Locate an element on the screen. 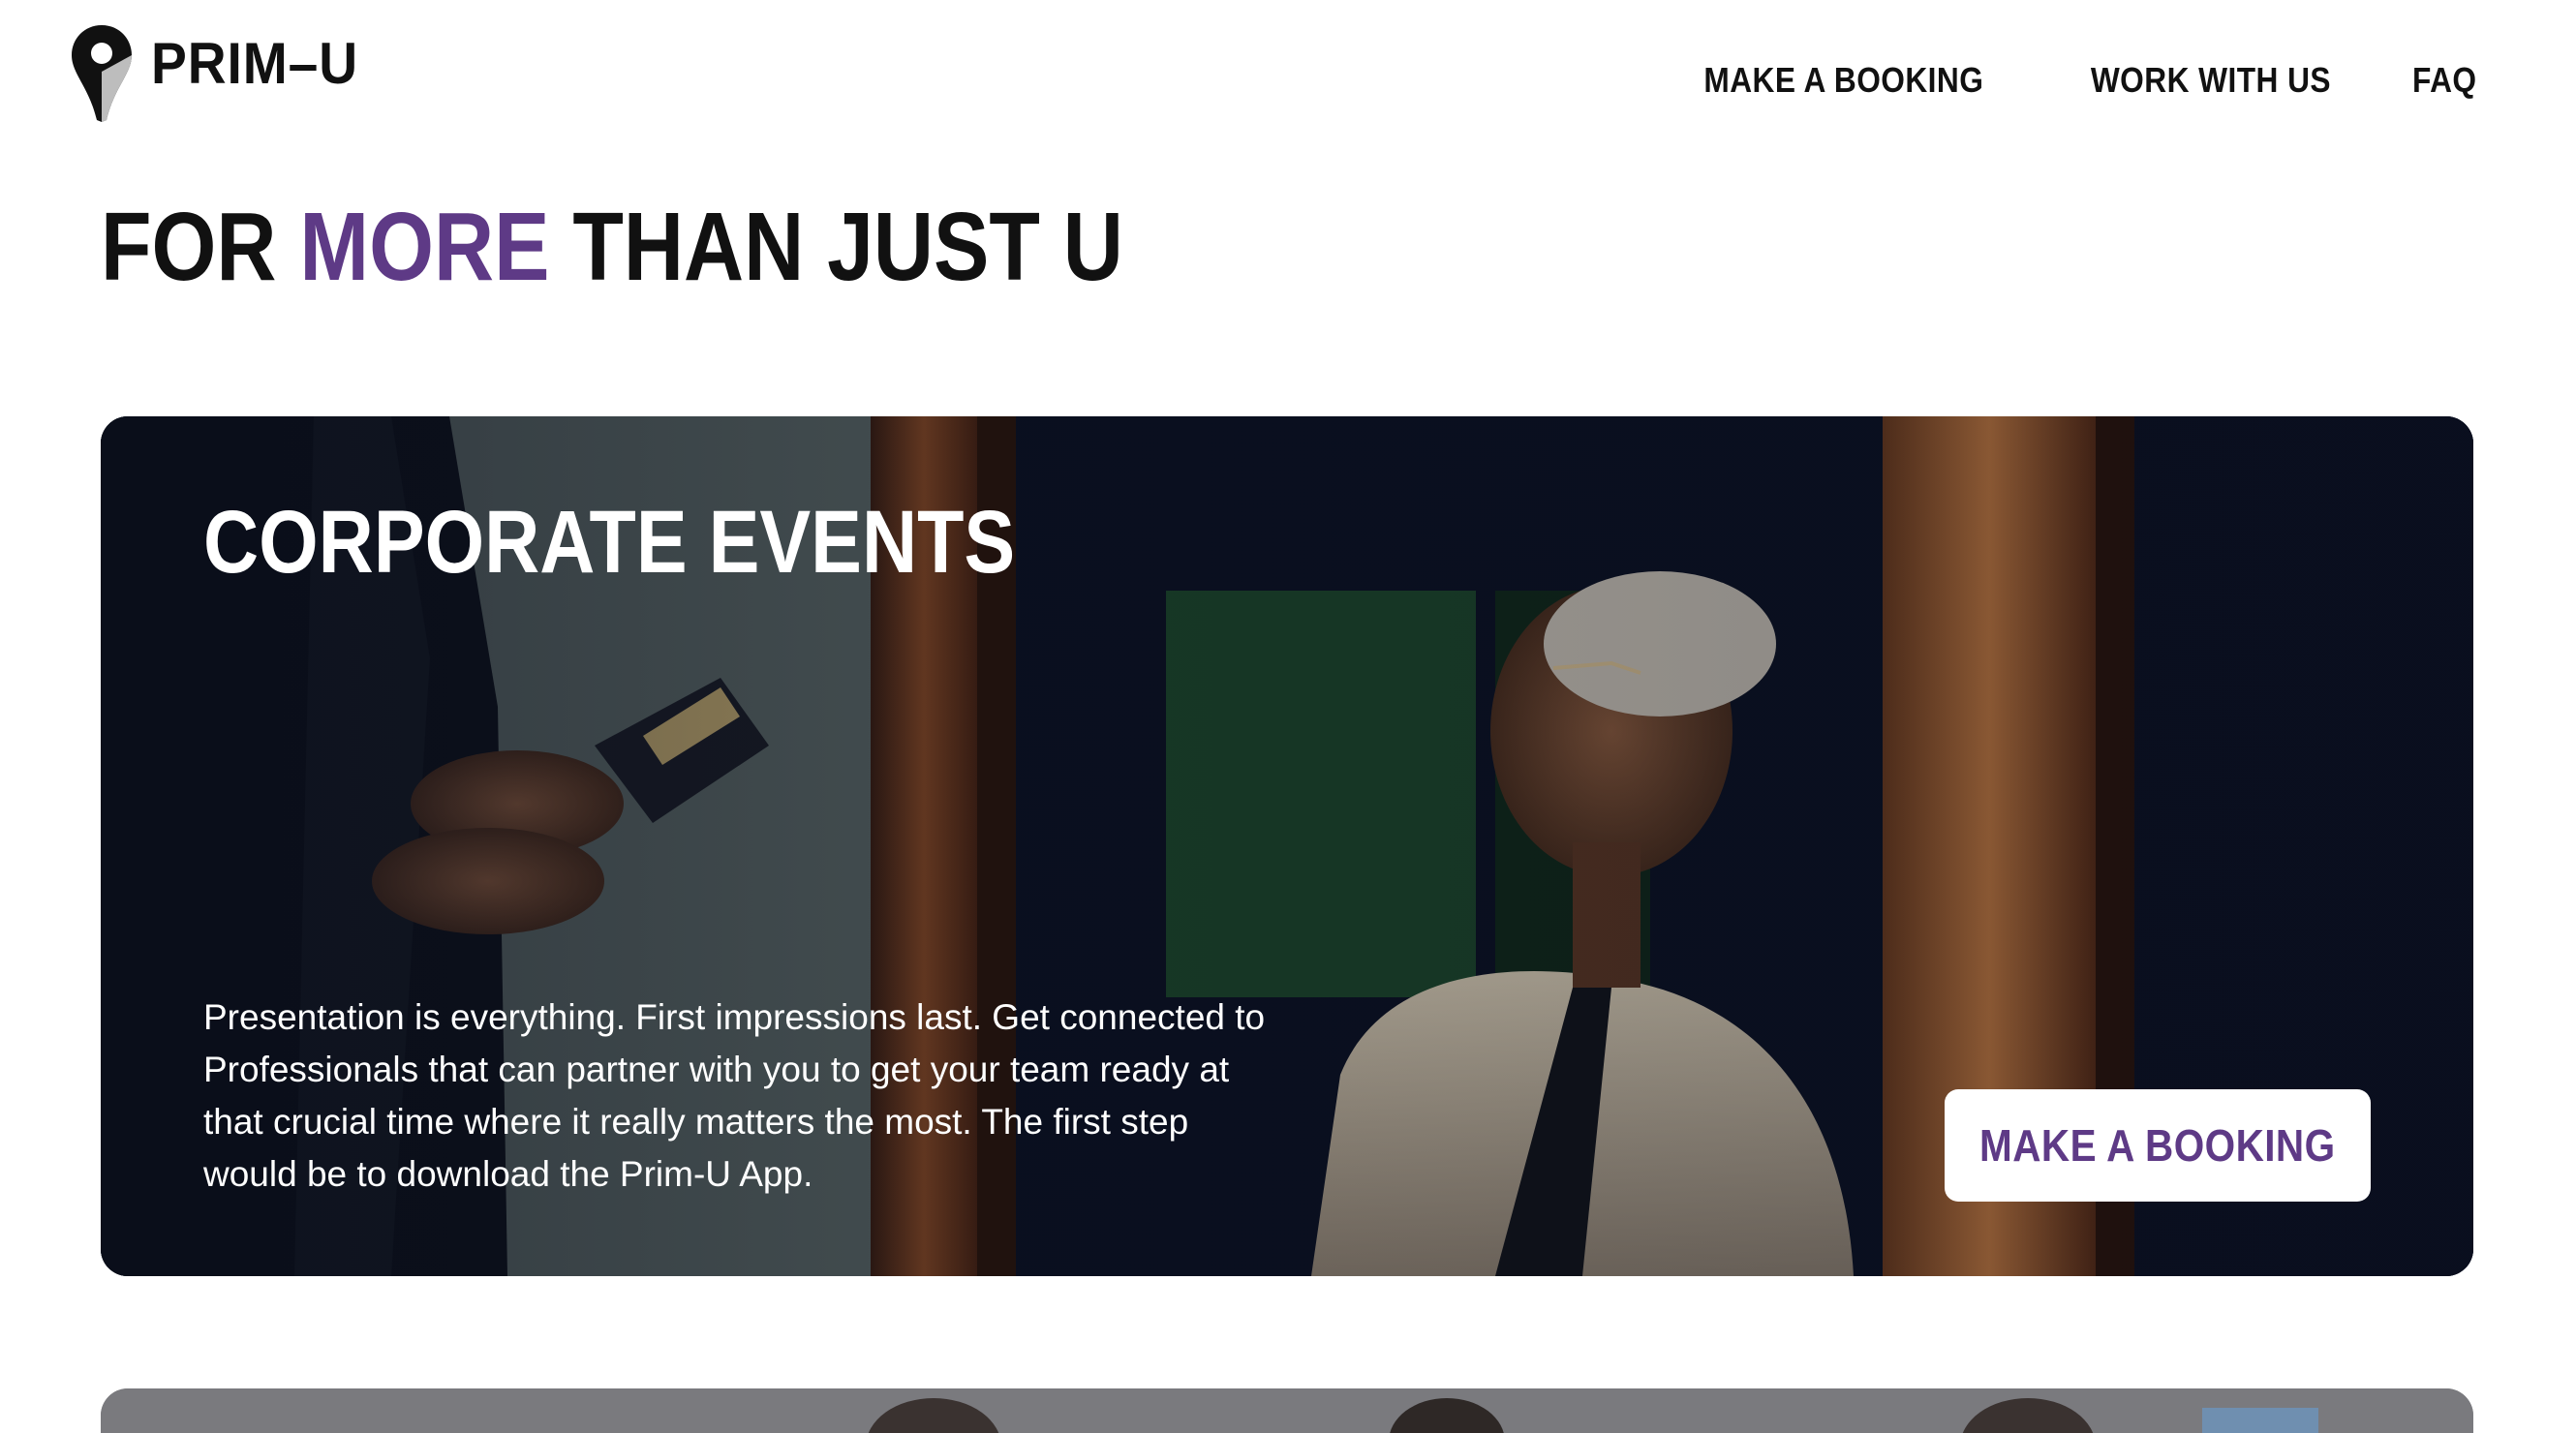  nav-make-a-booking: MAKE A BOOKING is located at coordinates (1844, 80).